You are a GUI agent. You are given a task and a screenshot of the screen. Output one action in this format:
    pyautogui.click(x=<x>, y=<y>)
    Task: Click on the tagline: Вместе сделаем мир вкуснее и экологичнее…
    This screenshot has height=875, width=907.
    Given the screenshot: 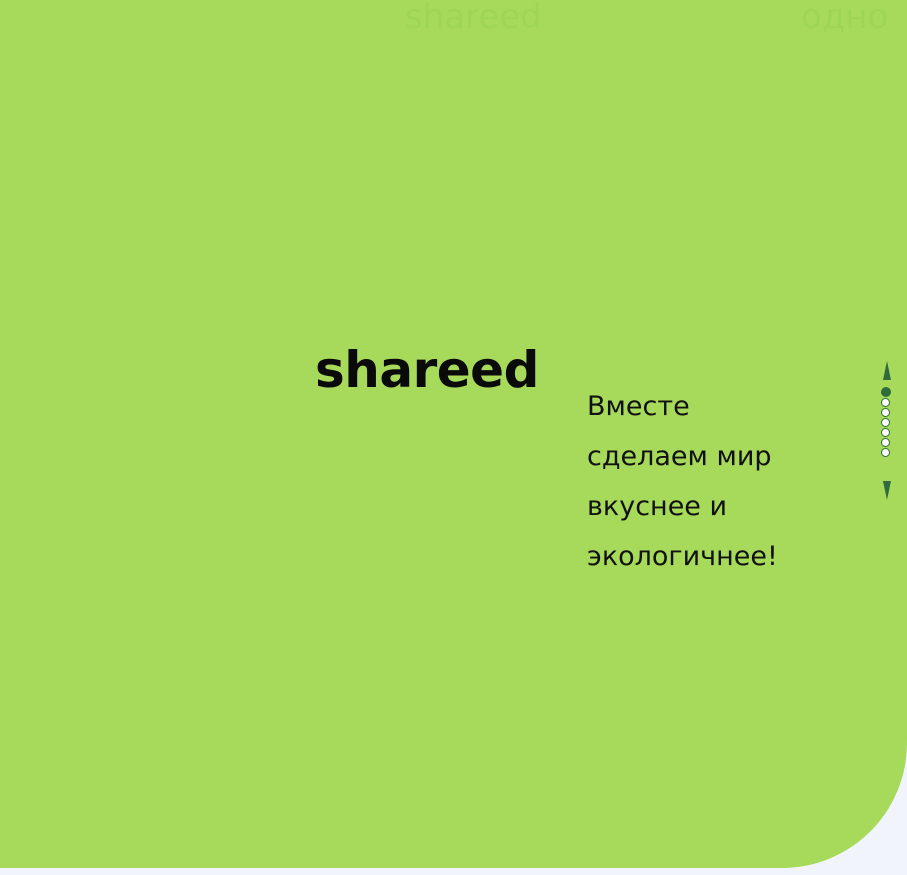 What is the action you would take?
    pyautogui.click(x=702, y=482)
    